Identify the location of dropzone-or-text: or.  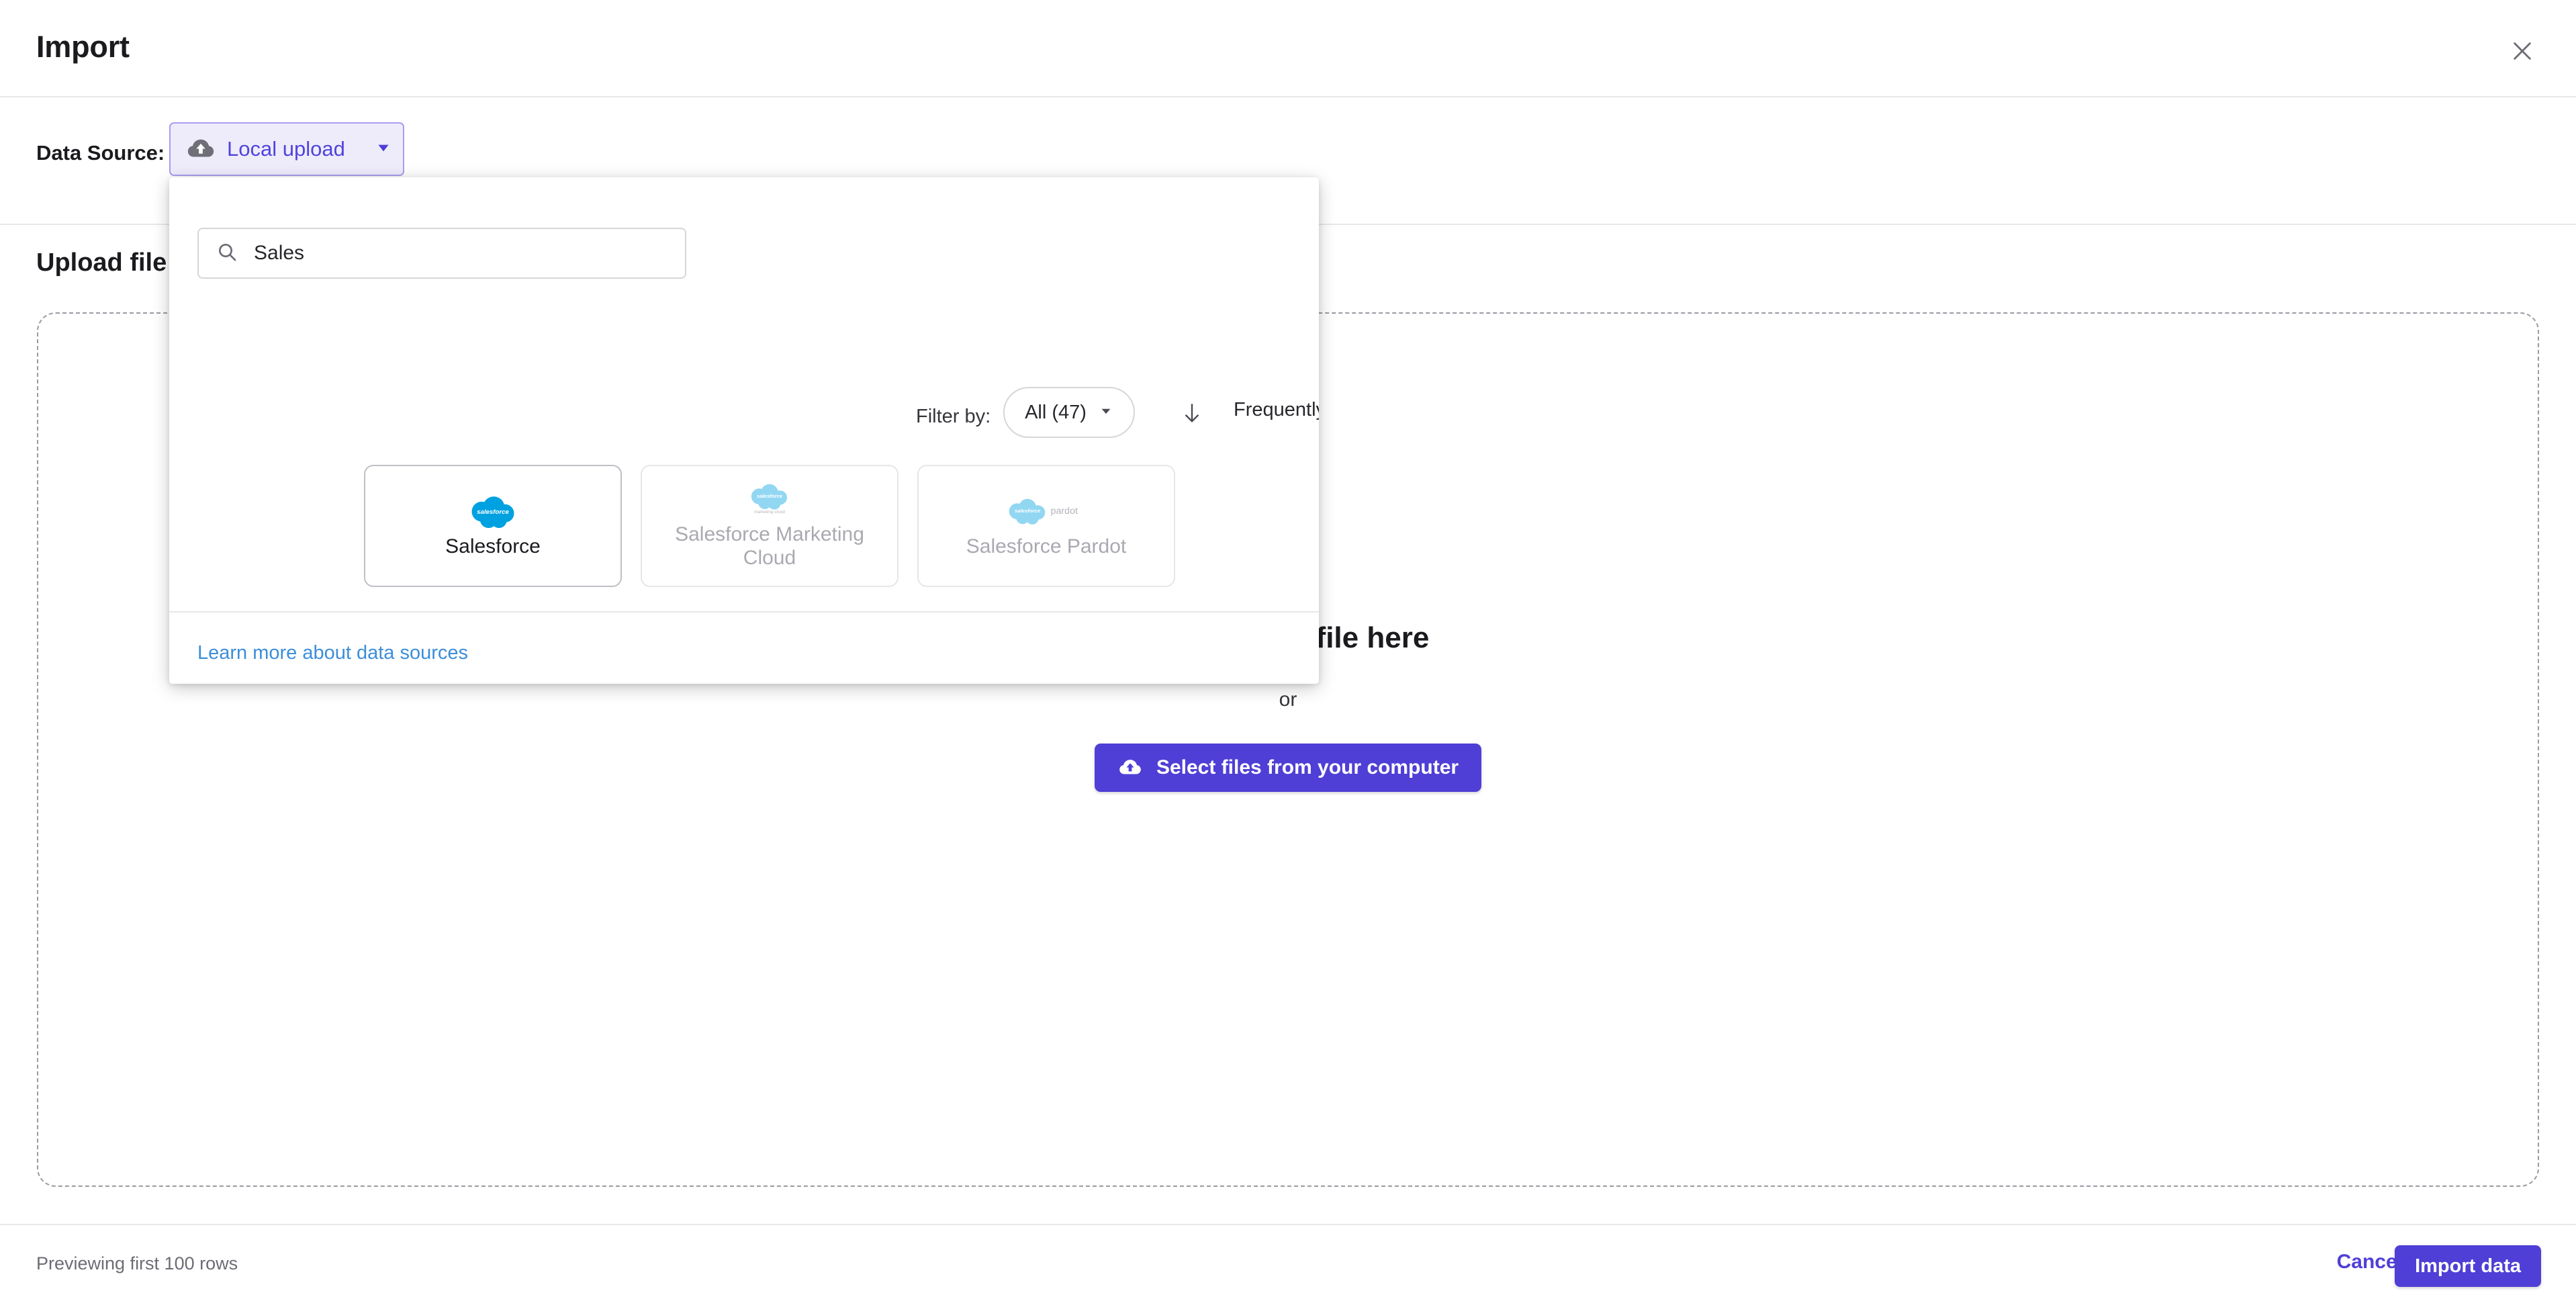
(1288, 699).